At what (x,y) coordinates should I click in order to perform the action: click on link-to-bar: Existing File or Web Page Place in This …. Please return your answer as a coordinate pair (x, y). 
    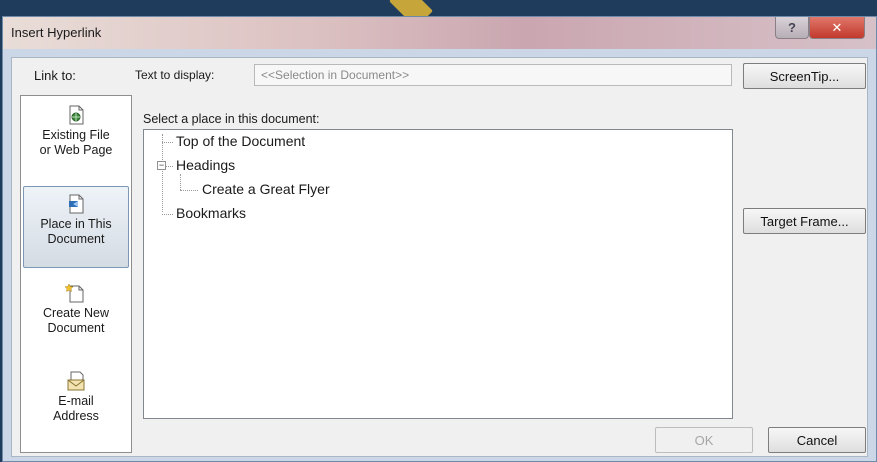
    Looking at the image, I should click on (76, 274).